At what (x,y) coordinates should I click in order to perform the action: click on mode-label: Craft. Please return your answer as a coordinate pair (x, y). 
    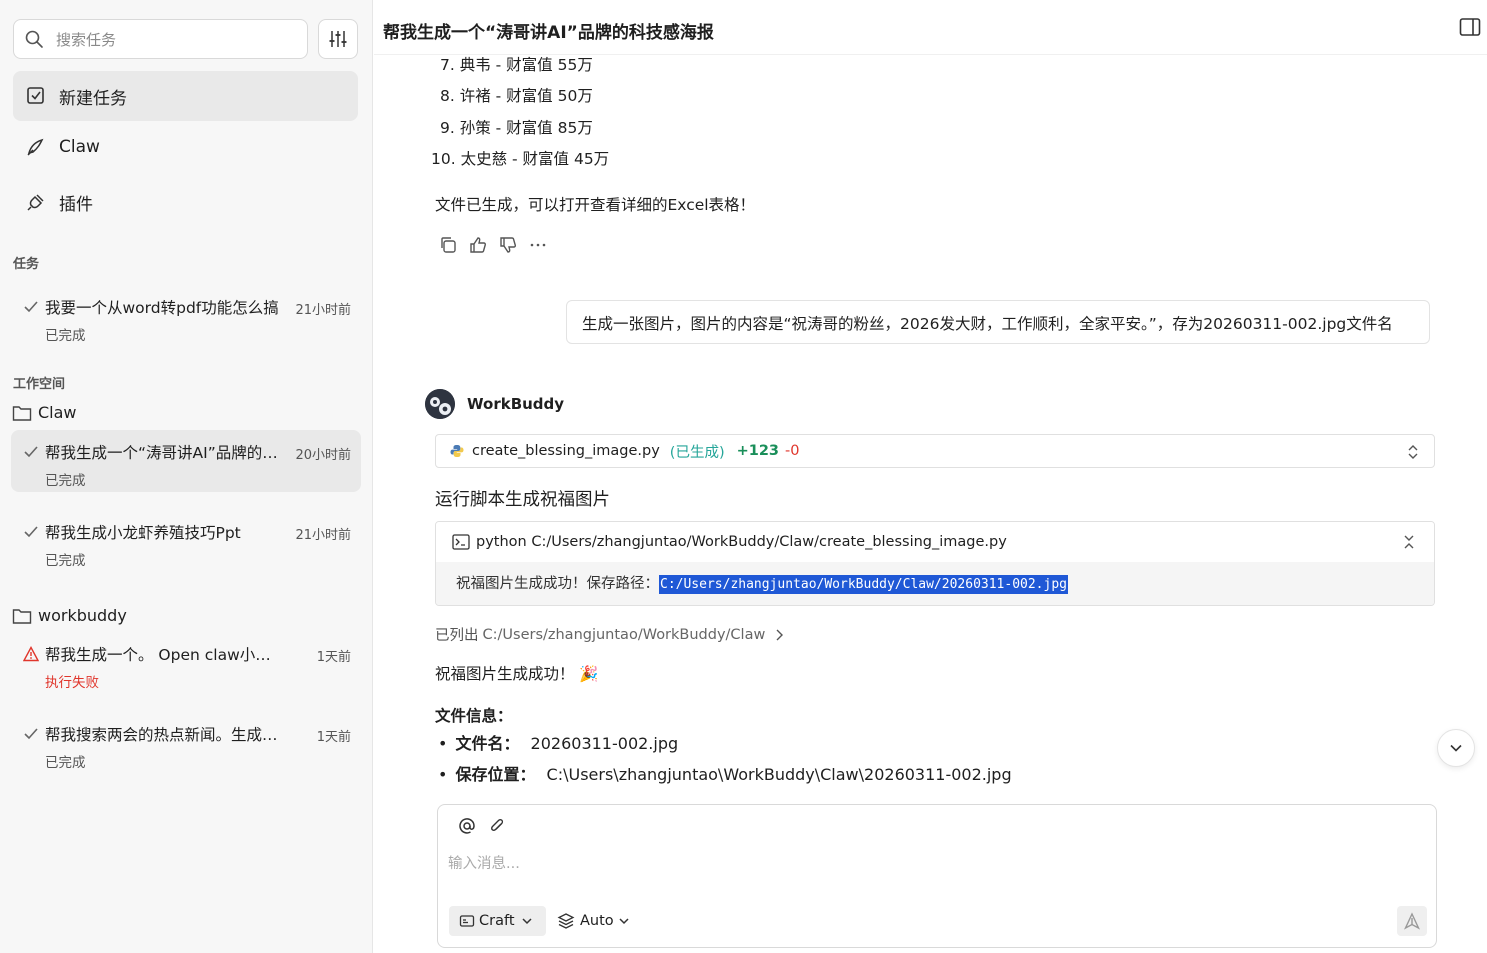
    Looking at the image, I should click on (497, 921).